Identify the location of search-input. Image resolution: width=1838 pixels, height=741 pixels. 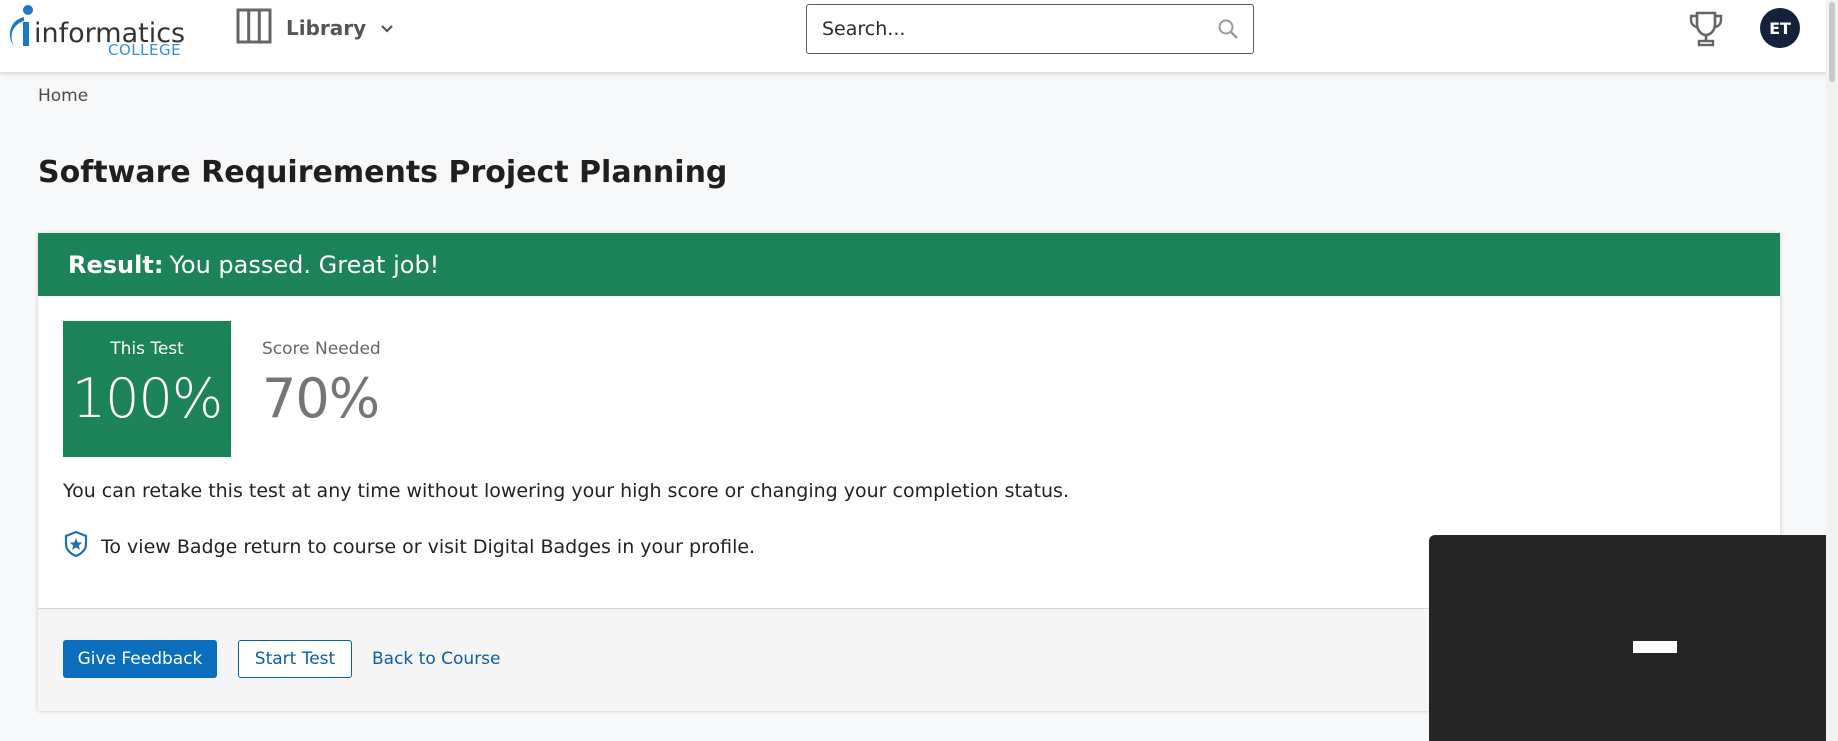
(1030, 29).